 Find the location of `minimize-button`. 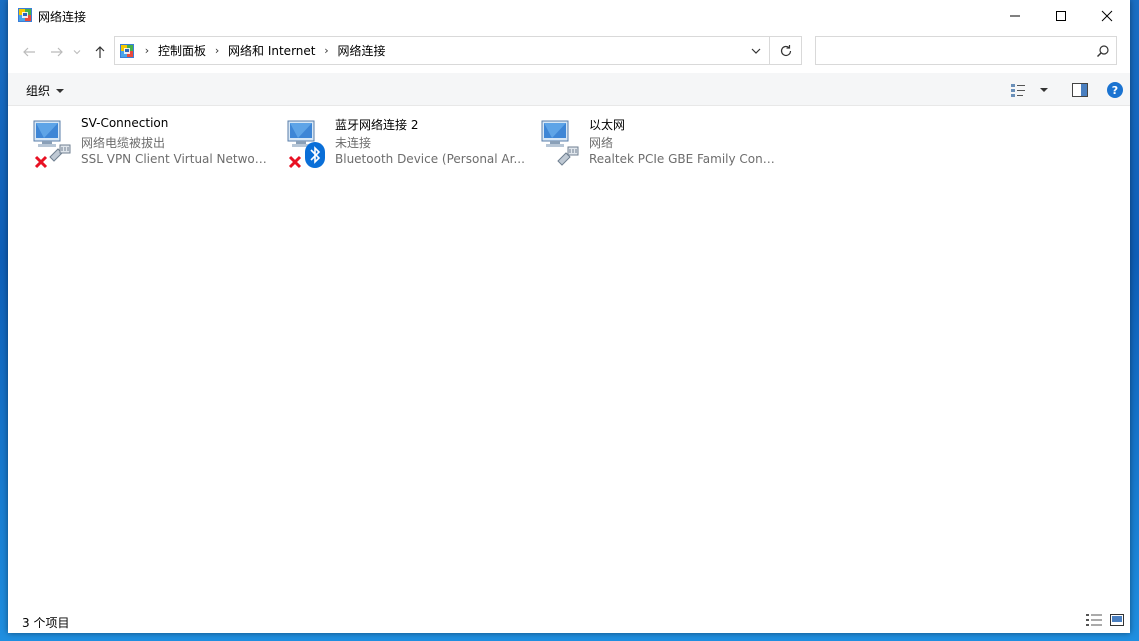

minimize-button is located at coordinates (1015, 15).